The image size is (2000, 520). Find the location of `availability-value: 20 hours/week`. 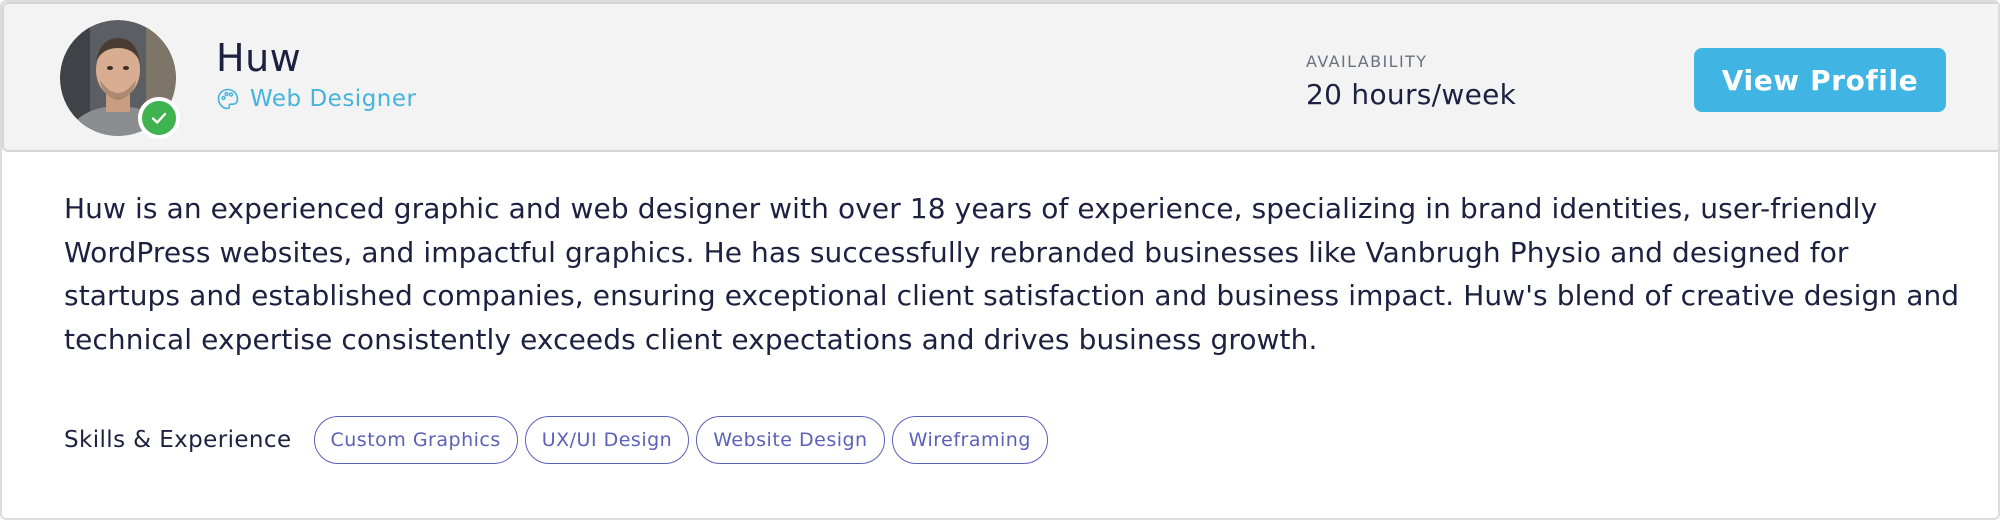

availability-value: 20 hours/week is located at coordinates (1411, 94).